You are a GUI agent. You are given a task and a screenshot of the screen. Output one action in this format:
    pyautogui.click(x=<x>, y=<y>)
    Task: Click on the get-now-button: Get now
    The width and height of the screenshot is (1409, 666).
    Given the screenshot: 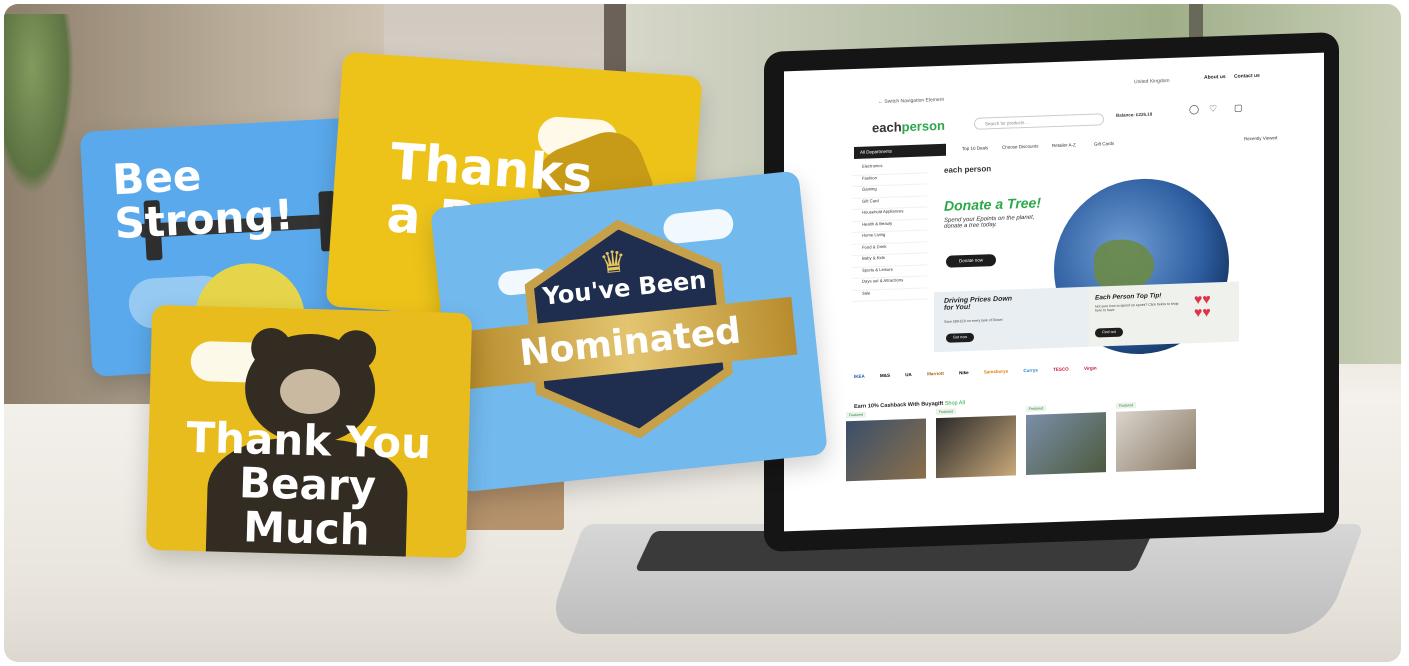 What is the action you would take?
    pyautogui.click(x=960, y=337)
    